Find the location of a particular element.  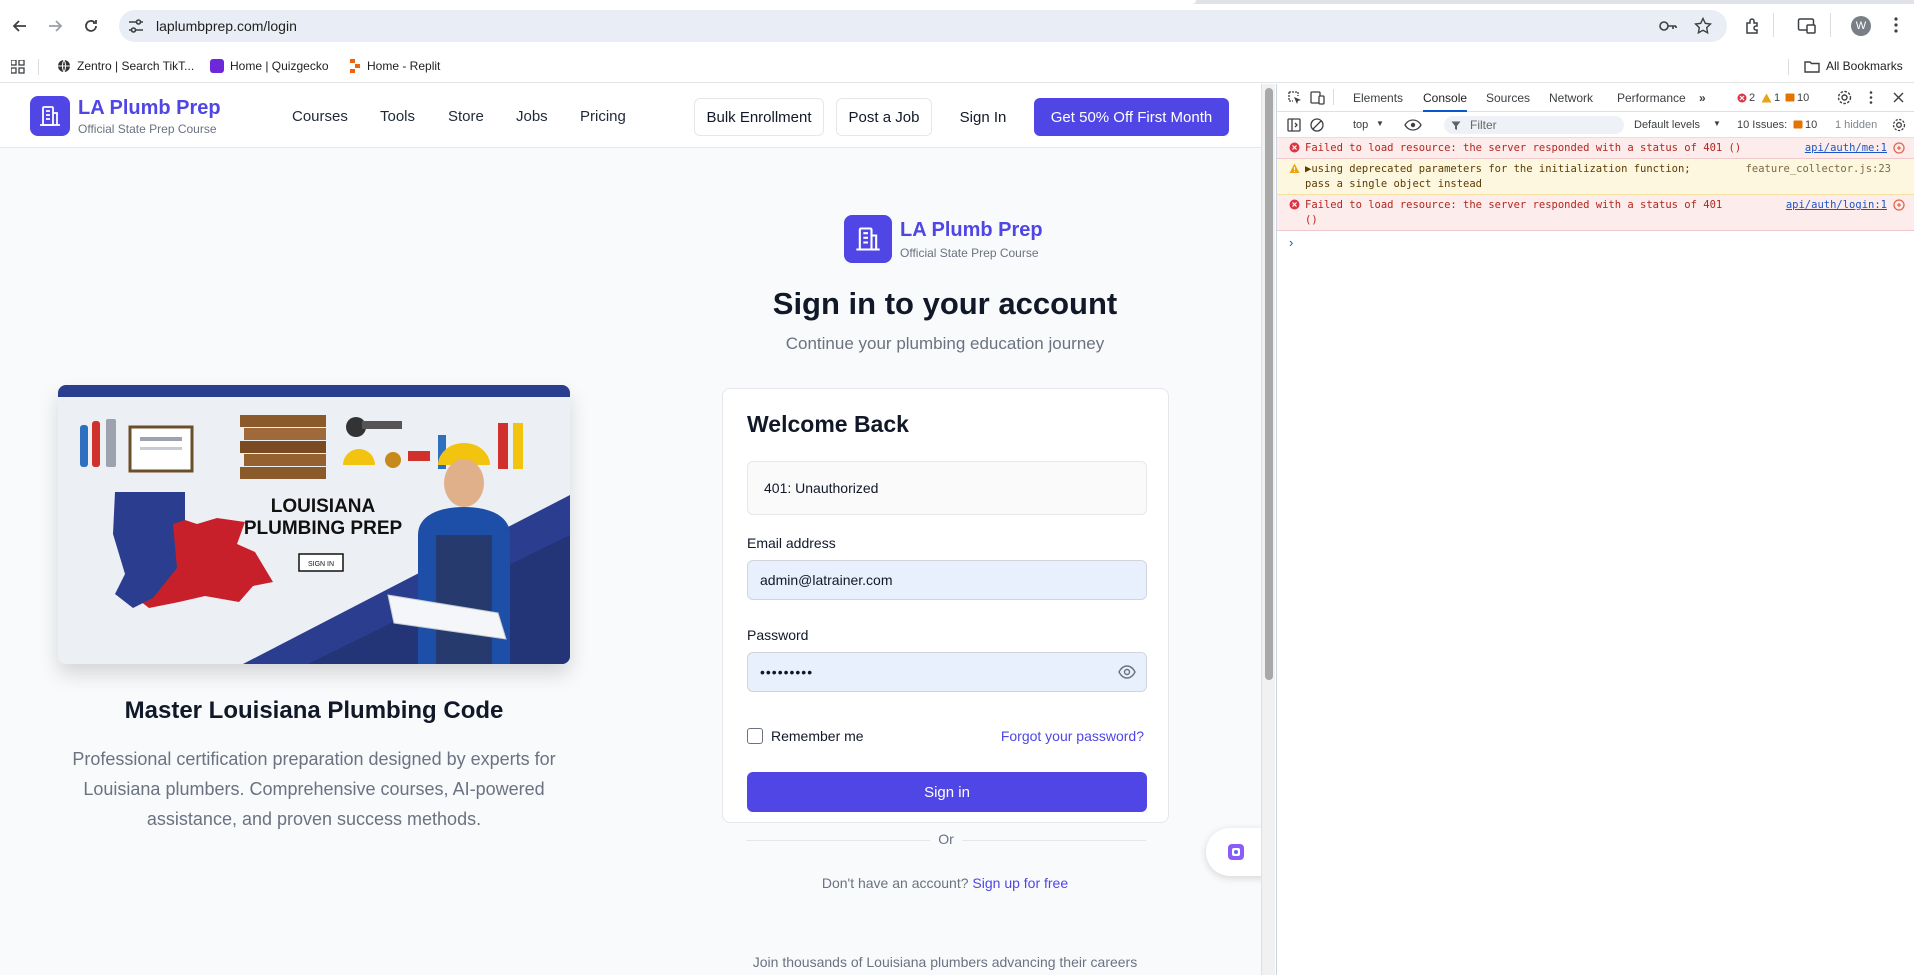

console-message-text-continued: pass a single object instead is located at coordinates (1394, 184).